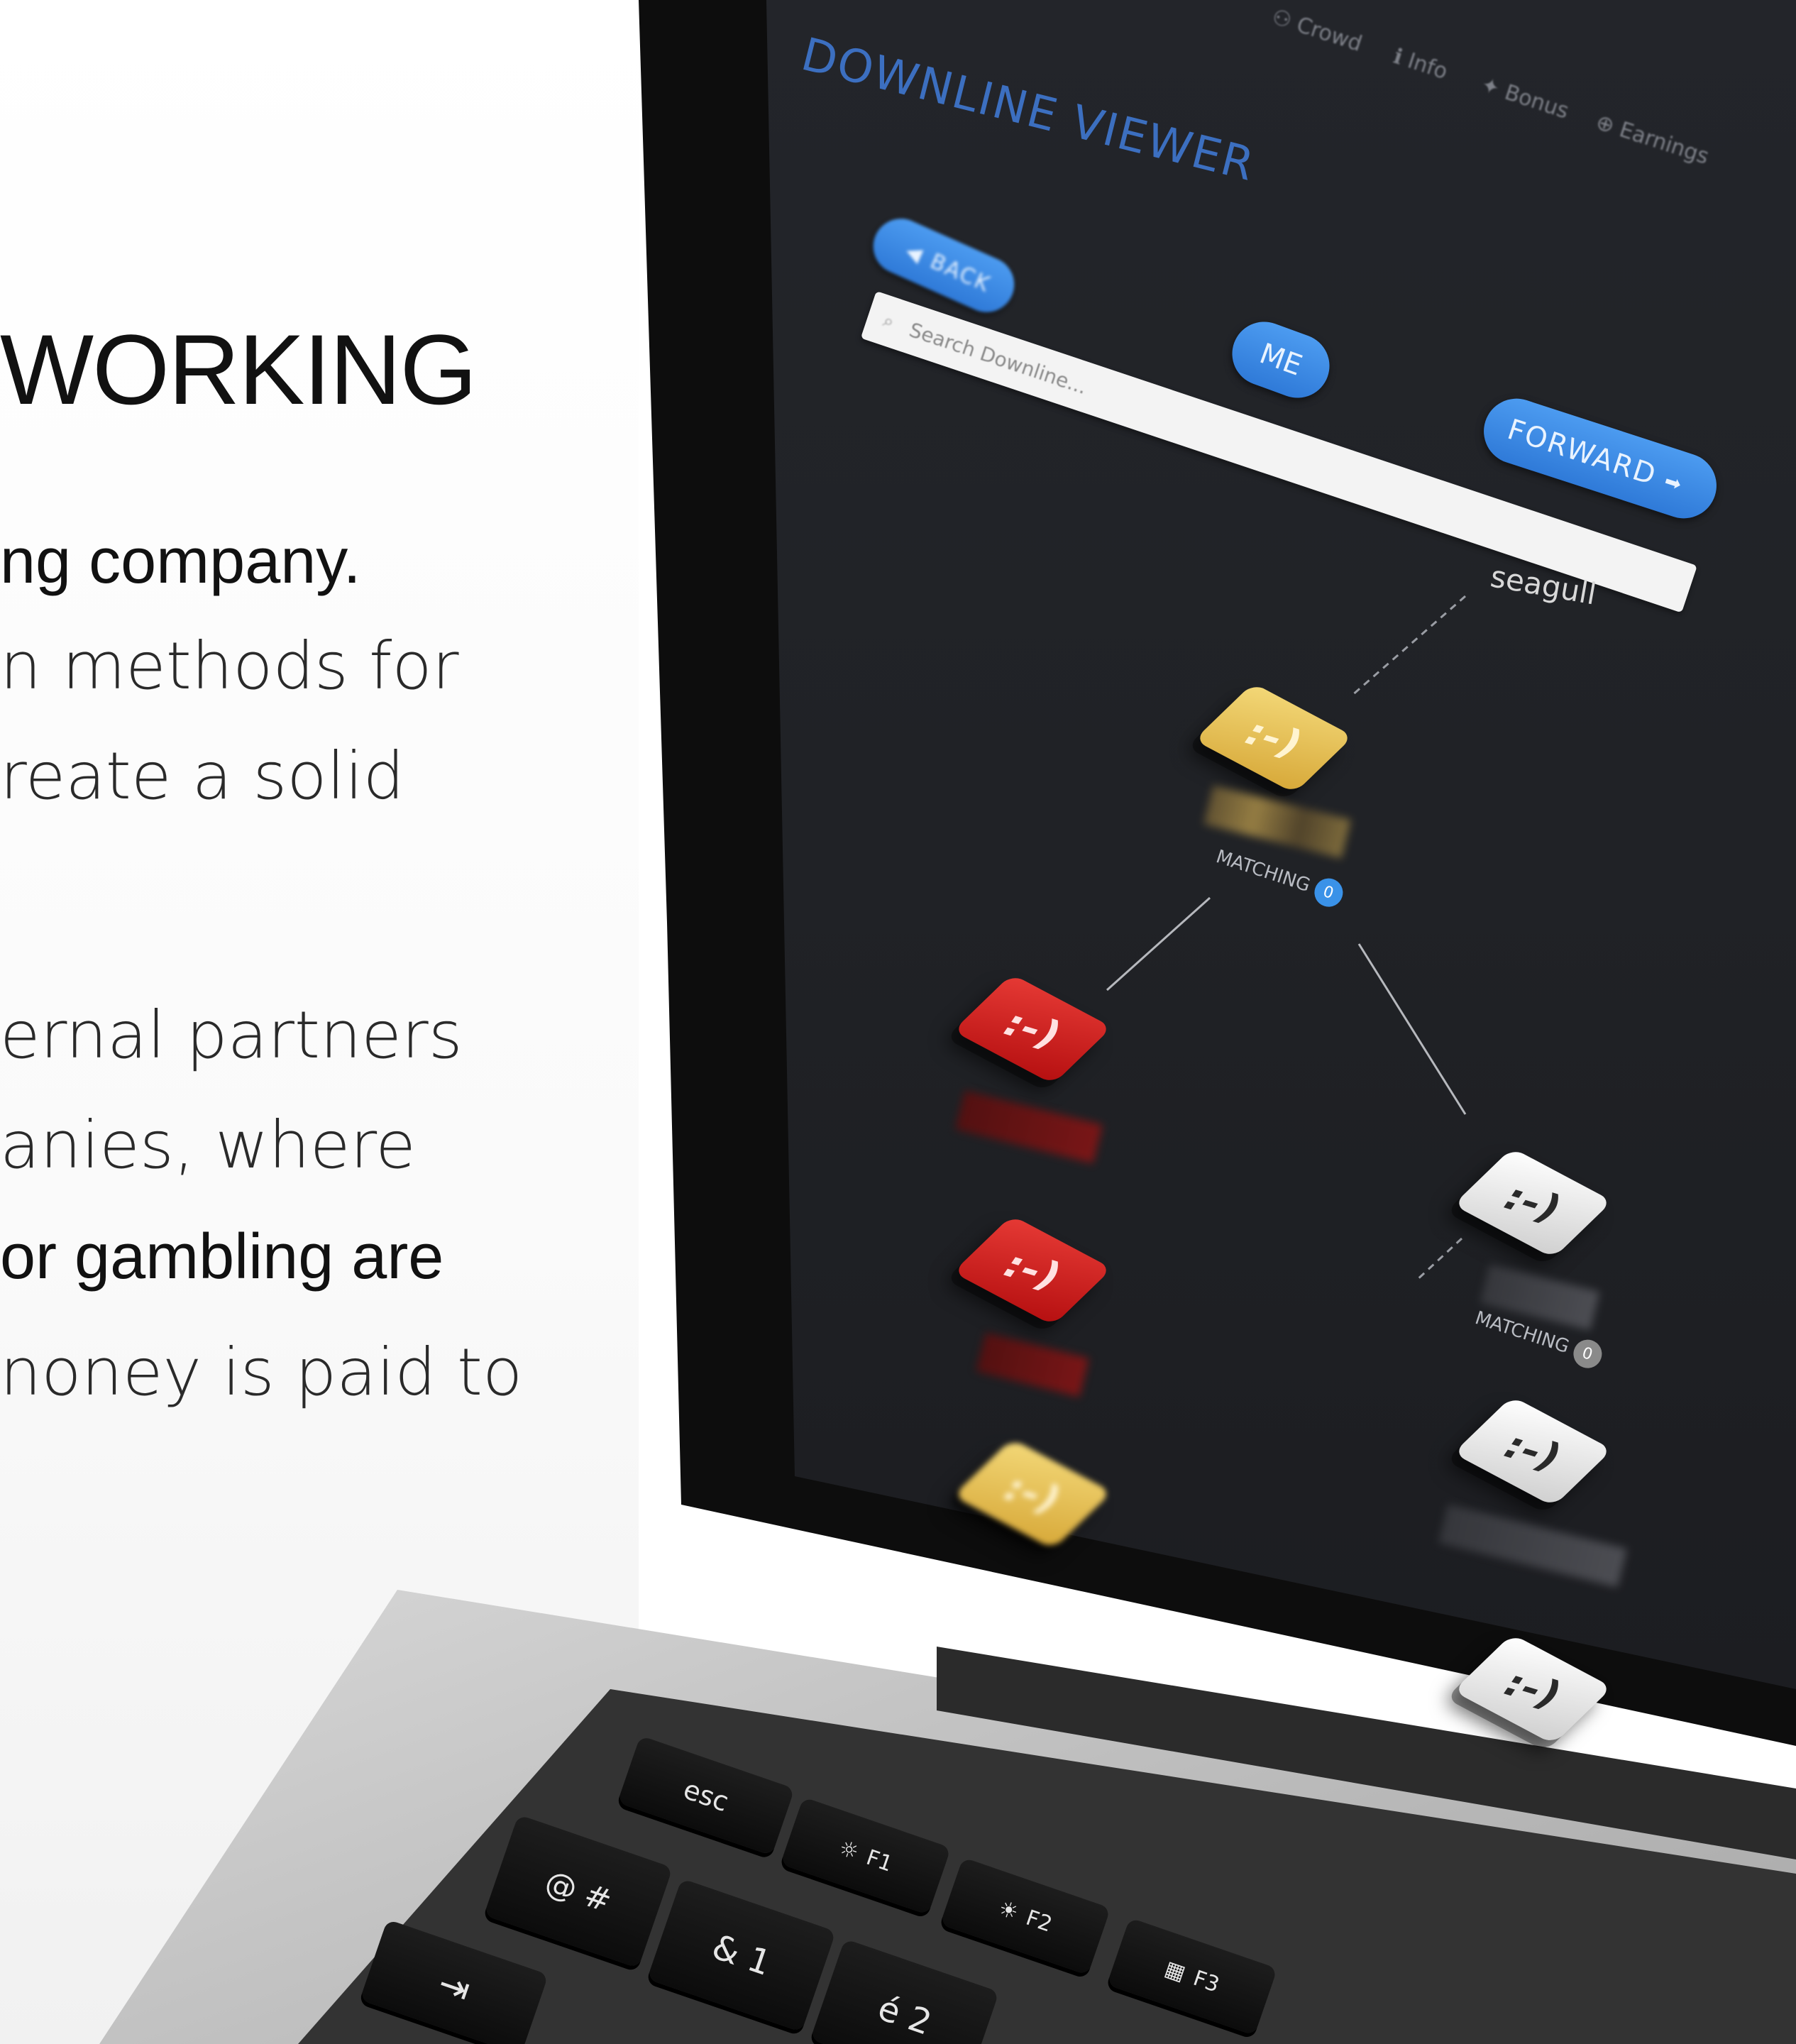  Describe the element at coordinates (261, 1372) in the screenshot. I see `promo-line: noney is paid to` at that location.